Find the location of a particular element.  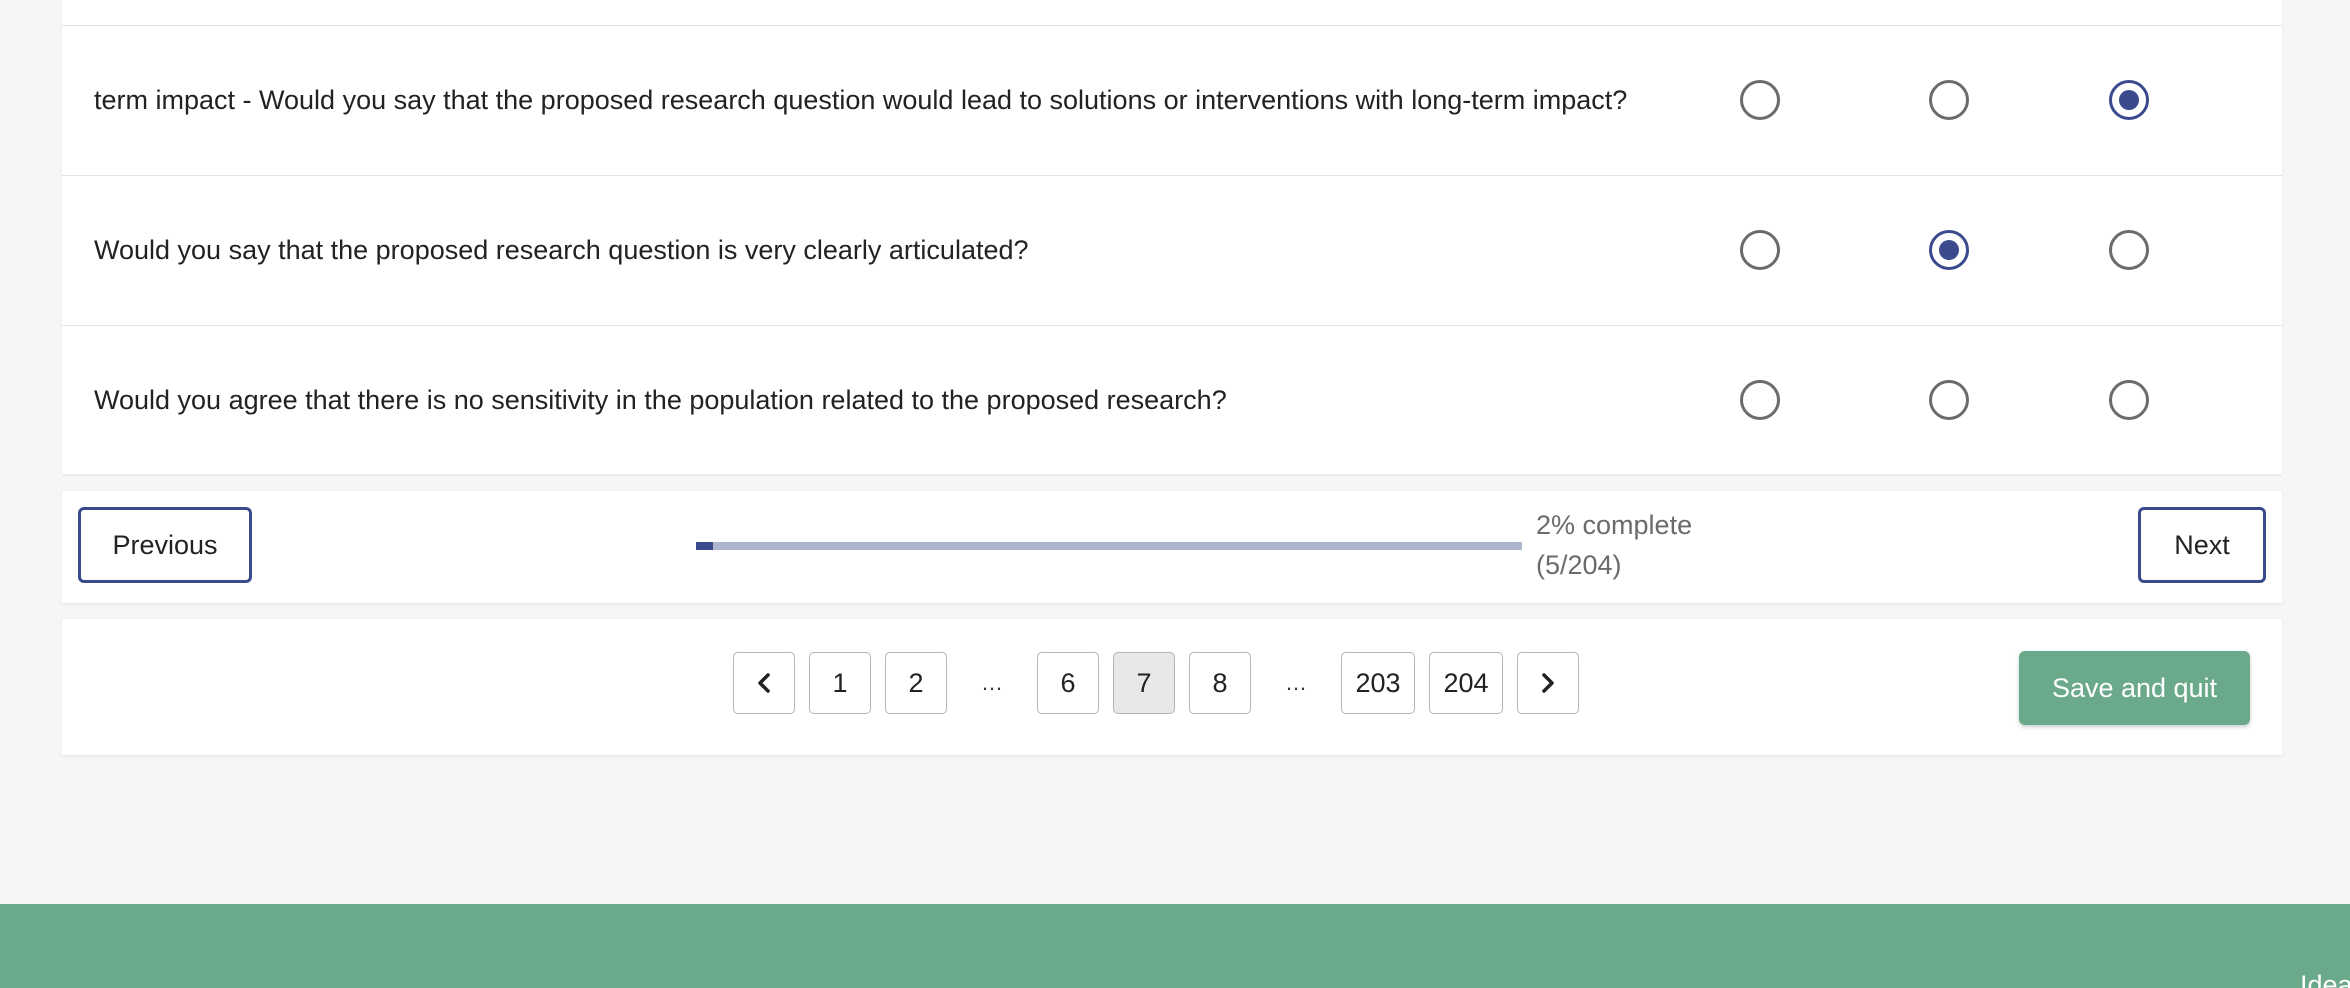

progress-count-label: (5/204) is located at coordinates (1579, 565).